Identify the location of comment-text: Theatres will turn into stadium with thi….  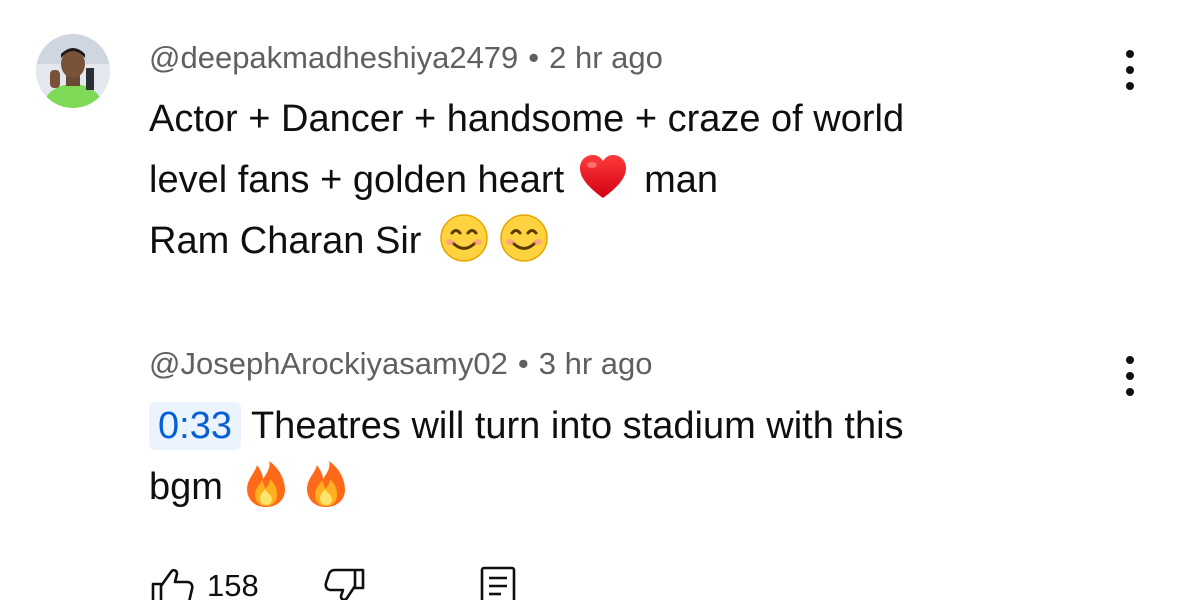
(577, 426).